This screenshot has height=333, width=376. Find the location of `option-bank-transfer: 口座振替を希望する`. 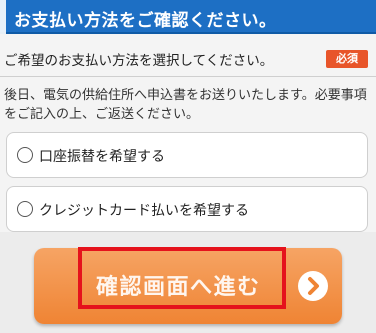

option-bank-transfer: 口座振替を希望する is located at coordinates (187, 155).